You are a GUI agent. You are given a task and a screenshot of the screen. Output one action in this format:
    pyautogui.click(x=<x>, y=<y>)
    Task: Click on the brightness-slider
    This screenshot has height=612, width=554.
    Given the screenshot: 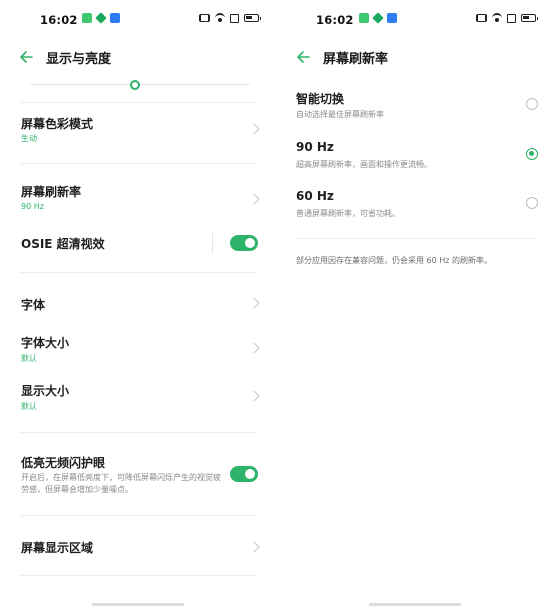 What is the action you would take?
    pyautogui.click(x=135, y=85)
    